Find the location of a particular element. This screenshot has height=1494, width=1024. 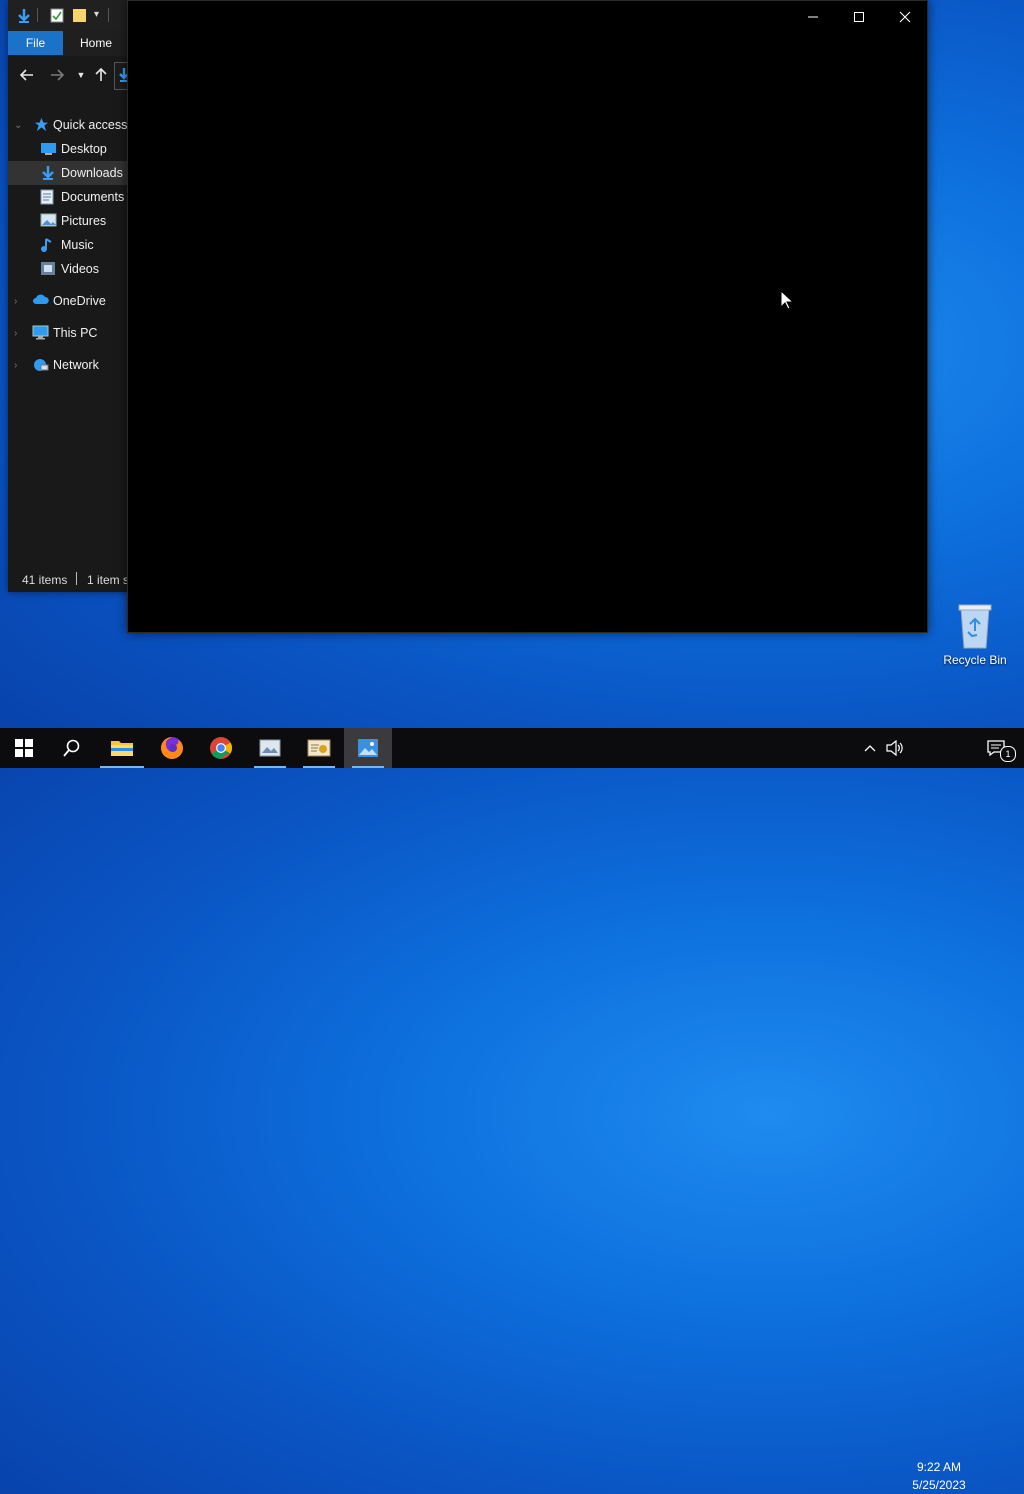

item-count: 41 items is located at coordinates (45, 580).